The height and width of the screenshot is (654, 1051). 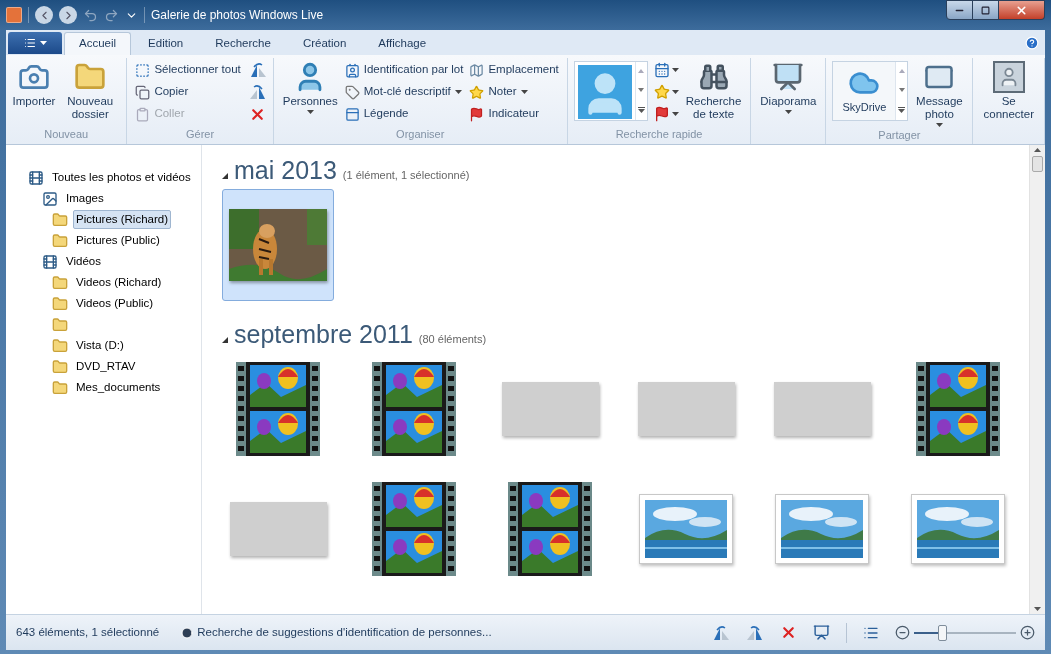 What do you see at coordinates (959, 10) in the screenshot?
I see `minimize-button` at bounding box center [959, 10].